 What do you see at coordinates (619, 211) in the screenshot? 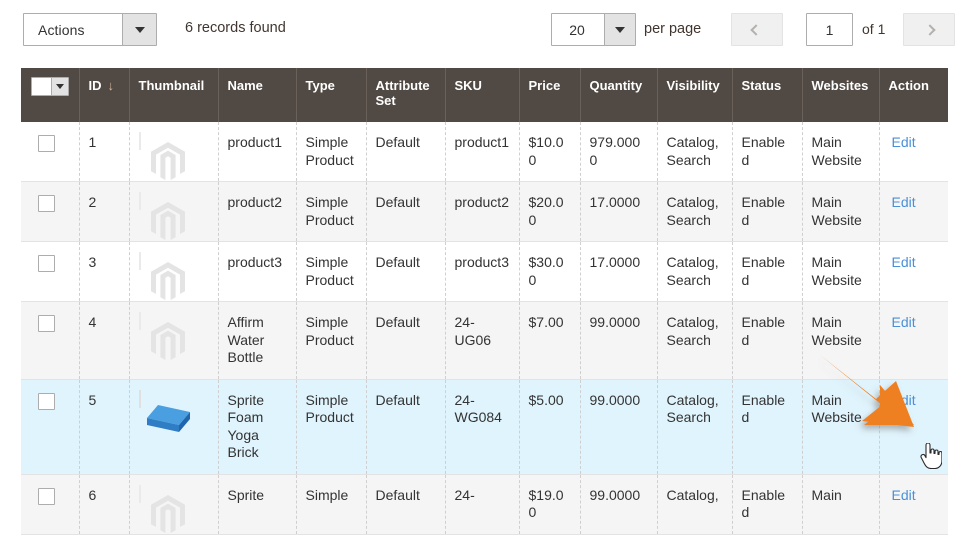
I see `cell-quantity: 17.0000` at bounding box center [619, 211].